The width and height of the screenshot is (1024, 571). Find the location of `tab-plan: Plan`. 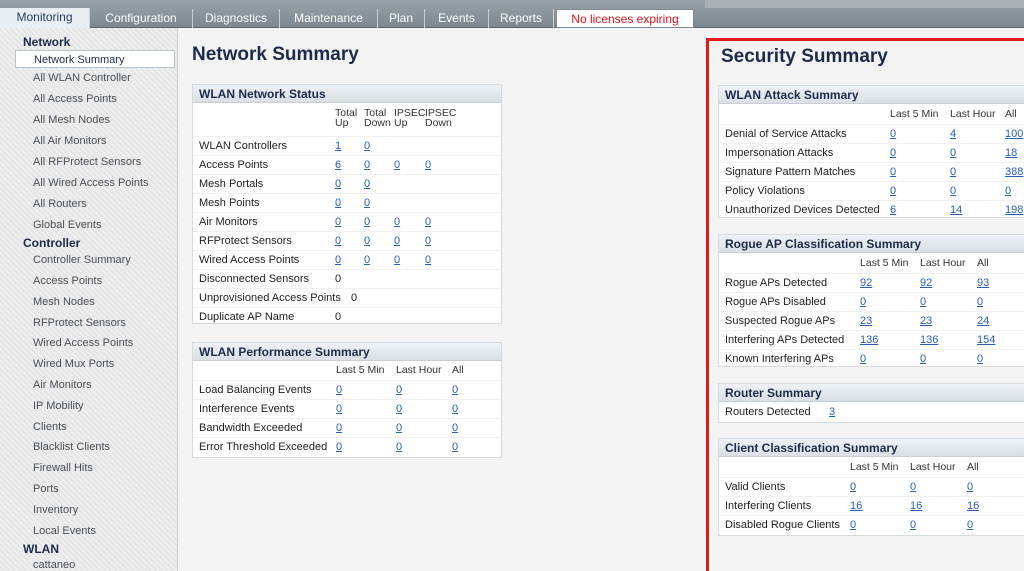

tab-plan: Plan is located at coordinates (401, 18).